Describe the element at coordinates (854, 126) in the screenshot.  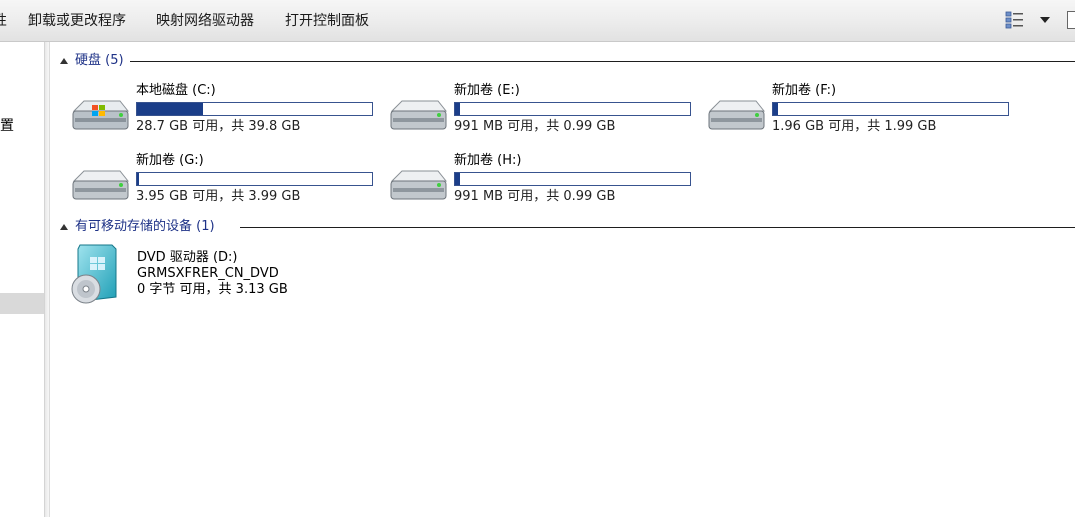
I see `drive-free-space: 1.96 GB 可用，共 1.99 GB` at that location.